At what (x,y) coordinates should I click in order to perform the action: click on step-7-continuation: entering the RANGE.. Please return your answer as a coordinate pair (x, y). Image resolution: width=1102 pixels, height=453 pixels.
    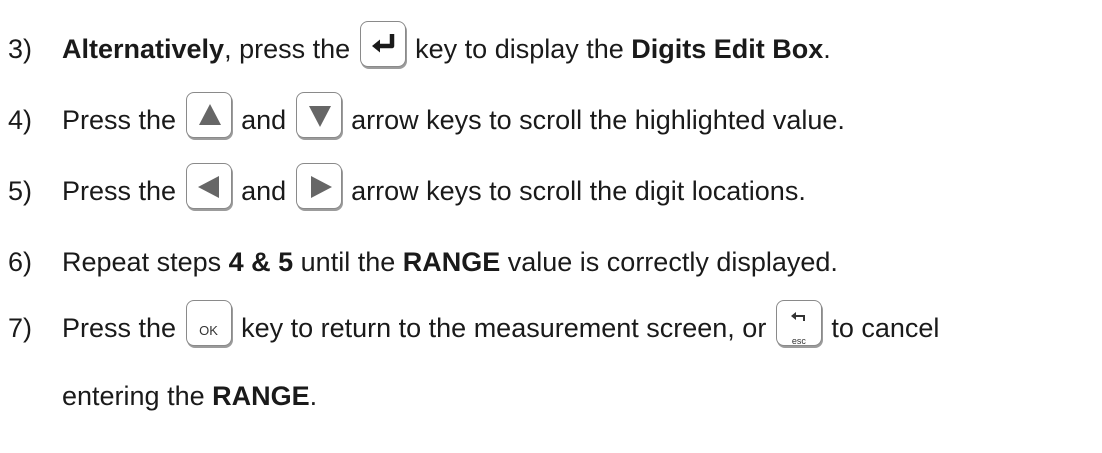
    Looking at the image, I should click on (189, 396).